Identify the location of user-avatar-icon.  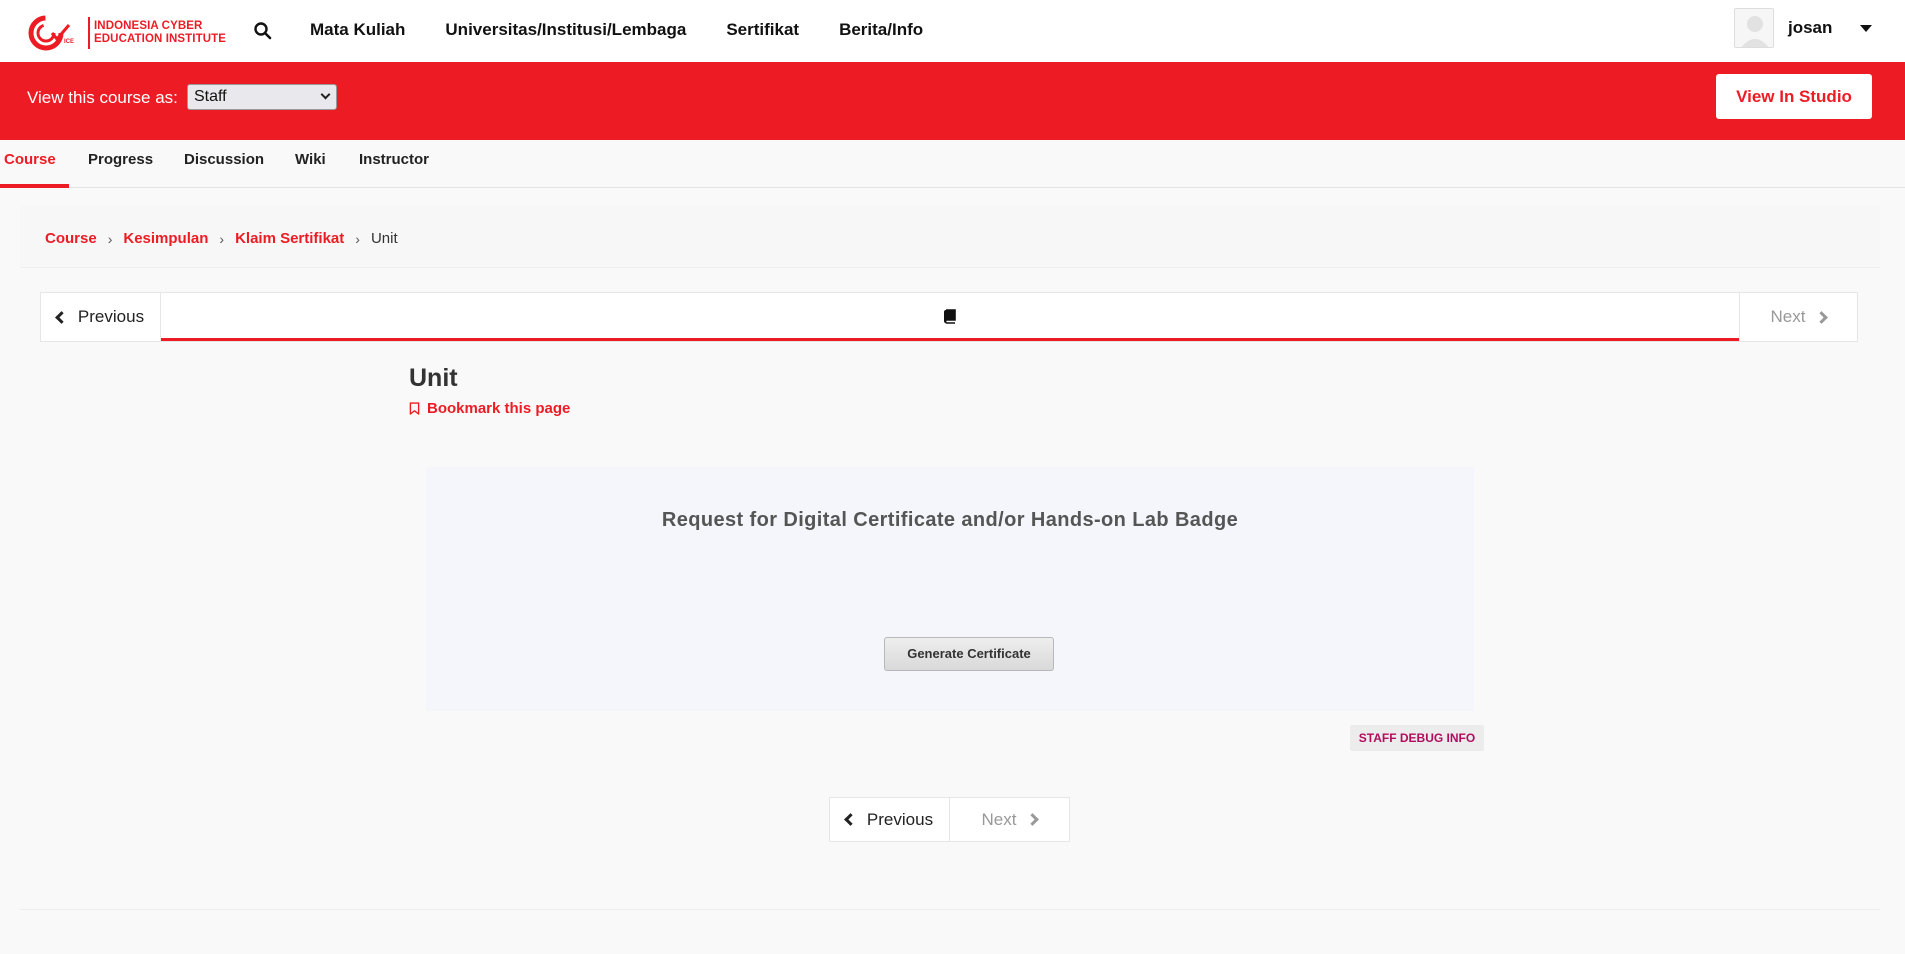
(1755, 31).